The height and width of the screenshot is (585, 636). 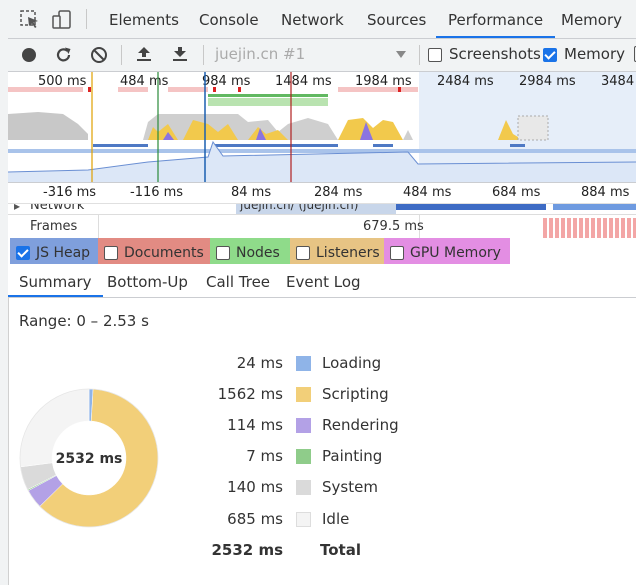 What do you see at coordinates (259, 363) in the screenshot?
I see `legend-value: 24 ms` at bounding box center [259, 363].